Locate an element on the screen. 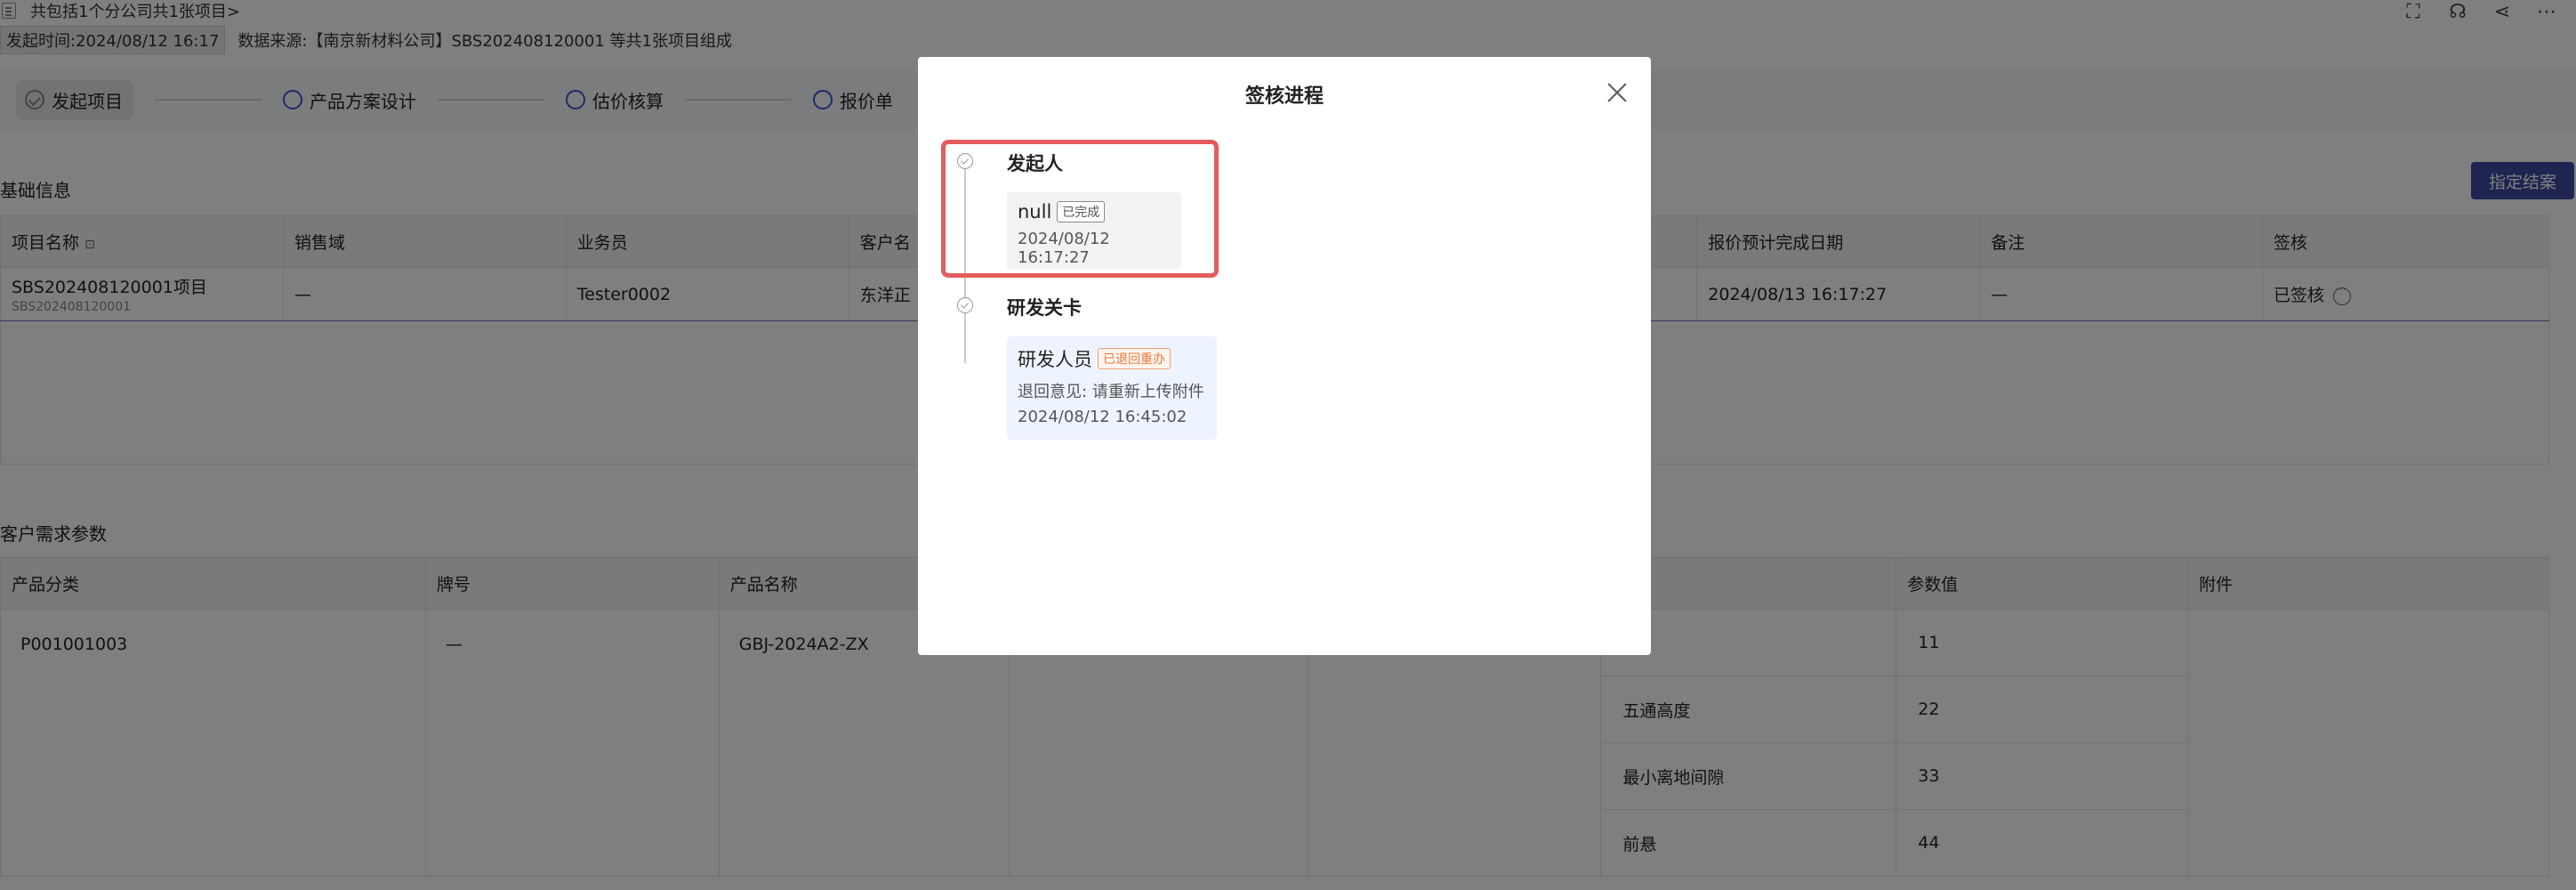 The image size is (2576, 890). return-comment: 退回意见: 请重新上传附件 is located at coordinates (1111, 392).